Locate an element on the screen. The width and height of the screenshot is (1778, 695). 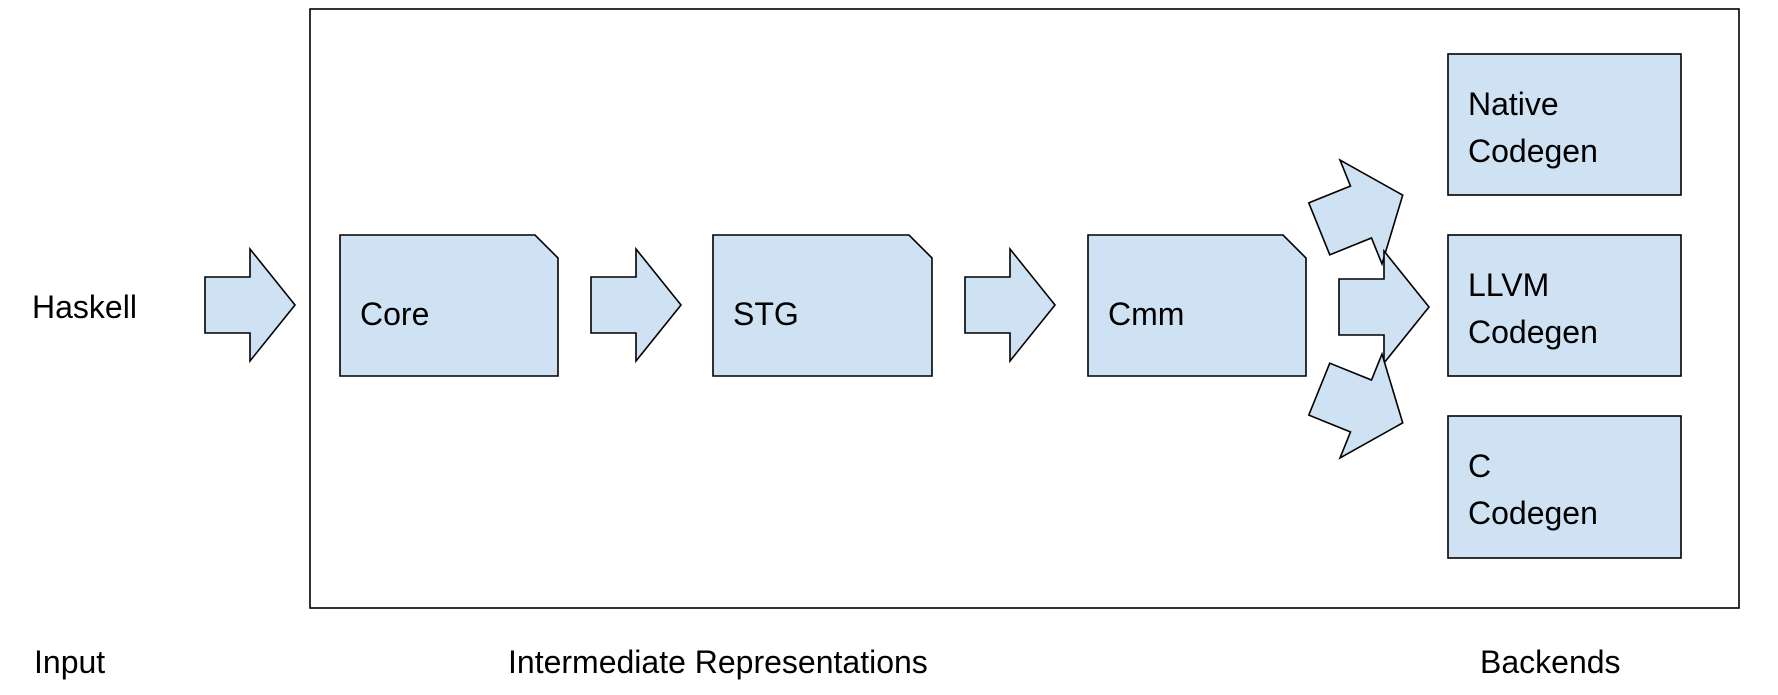
backend-c: C Codegen is located at coordinates (1564, 487).